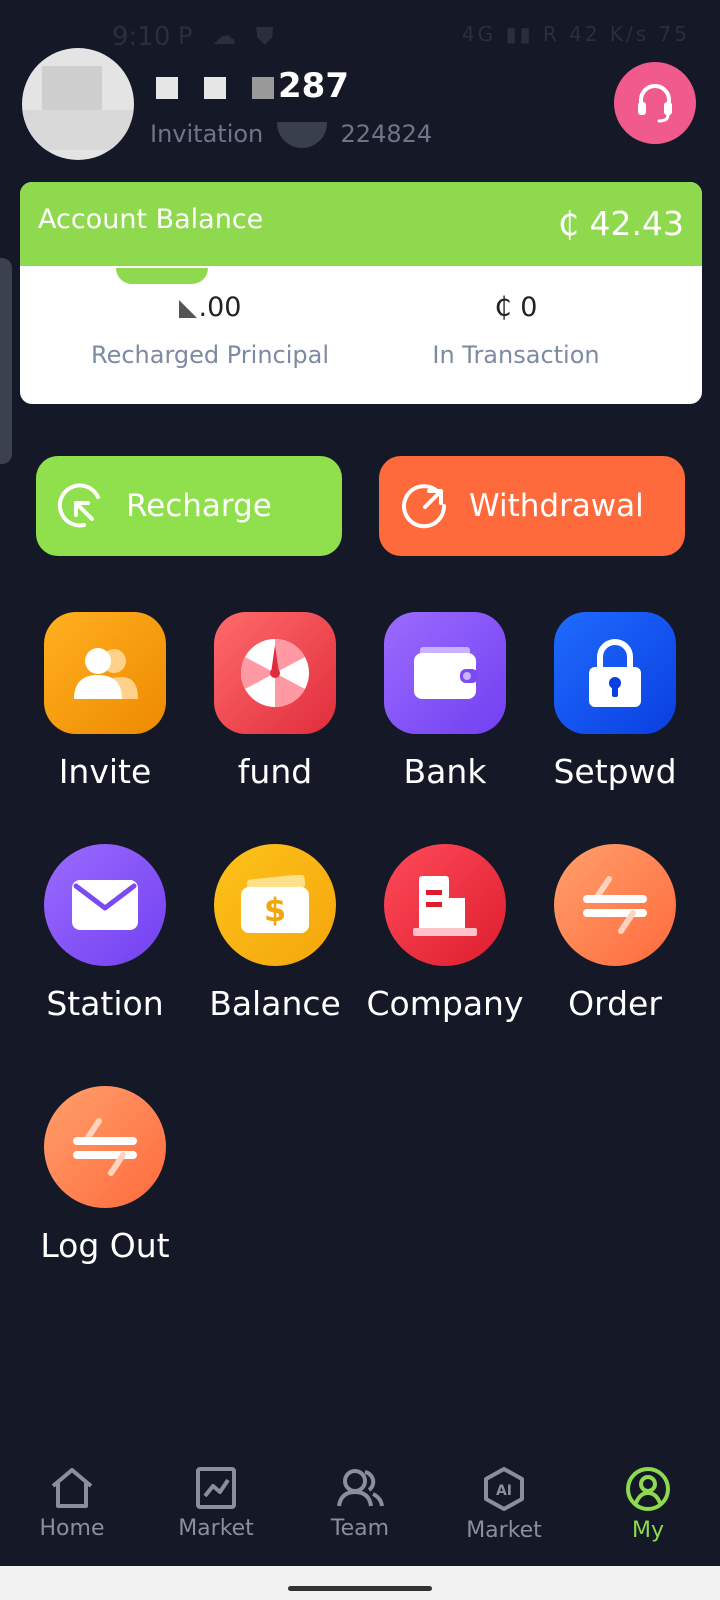 Image resolution: width=720 pixels, height=1600 pixels. I want to click on headset-icon, so click(655, 103).